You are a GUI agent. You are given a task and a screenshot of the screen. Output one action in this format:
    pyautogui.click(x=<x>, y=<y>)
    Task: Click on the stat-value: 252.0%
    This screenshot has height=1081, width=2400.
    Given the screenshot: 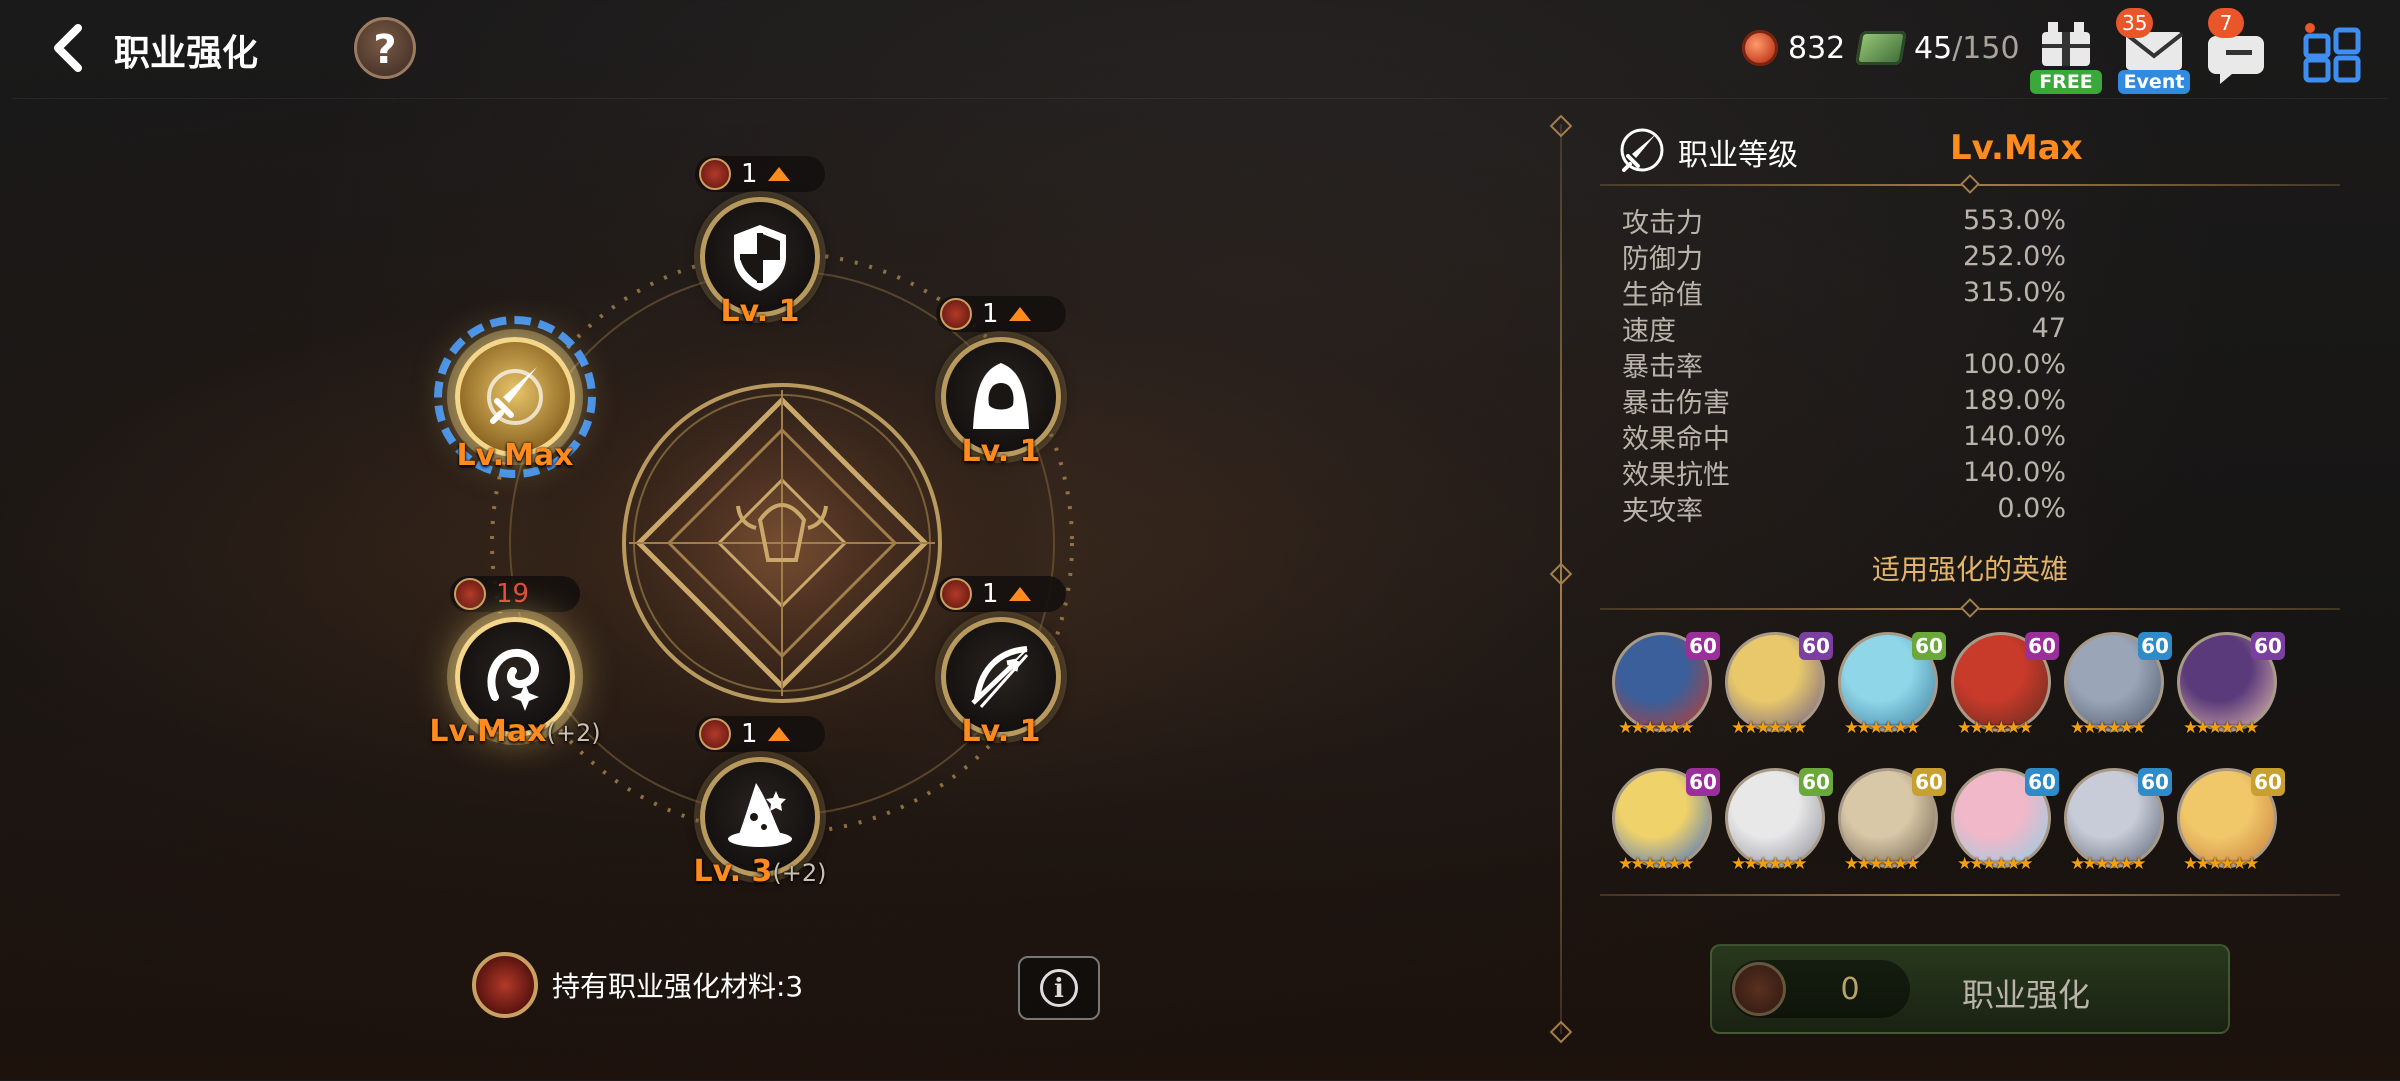 What is the action you would take?
    pyautogui.click(x=2014, y=256)
    